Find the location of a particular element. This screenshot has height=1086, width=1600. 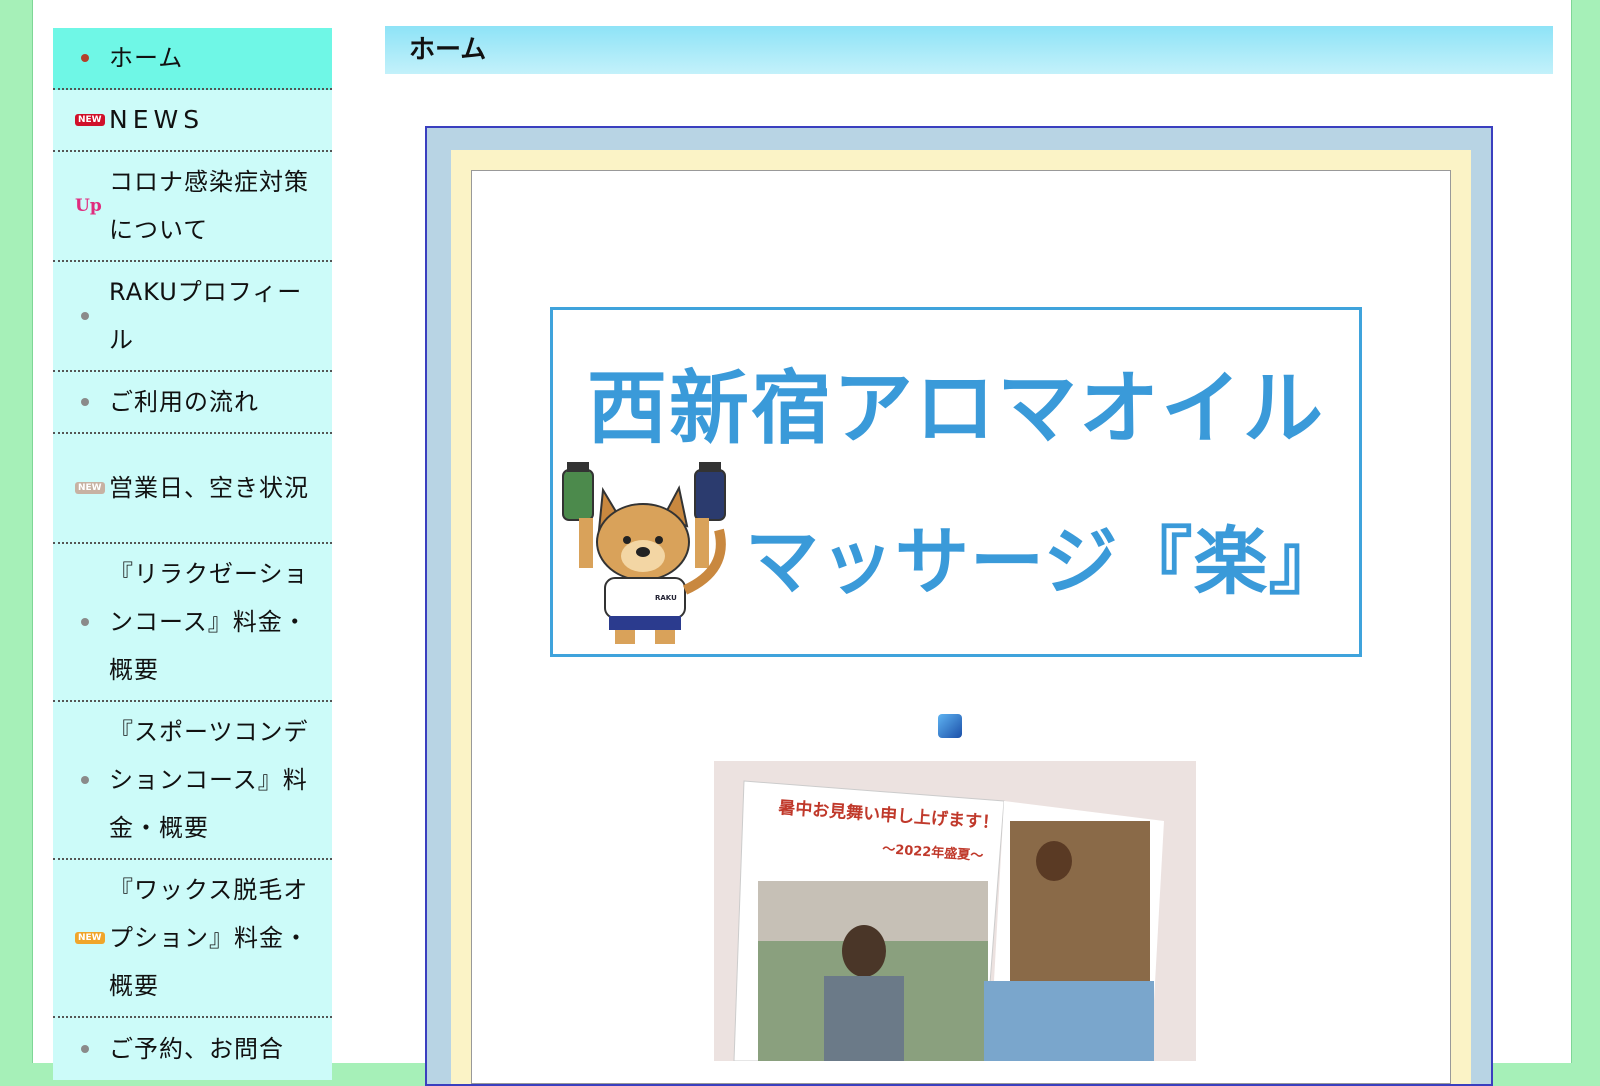

sidebar-item-reservation: ご予約、お問合 is located at coordinates (192, 1049).